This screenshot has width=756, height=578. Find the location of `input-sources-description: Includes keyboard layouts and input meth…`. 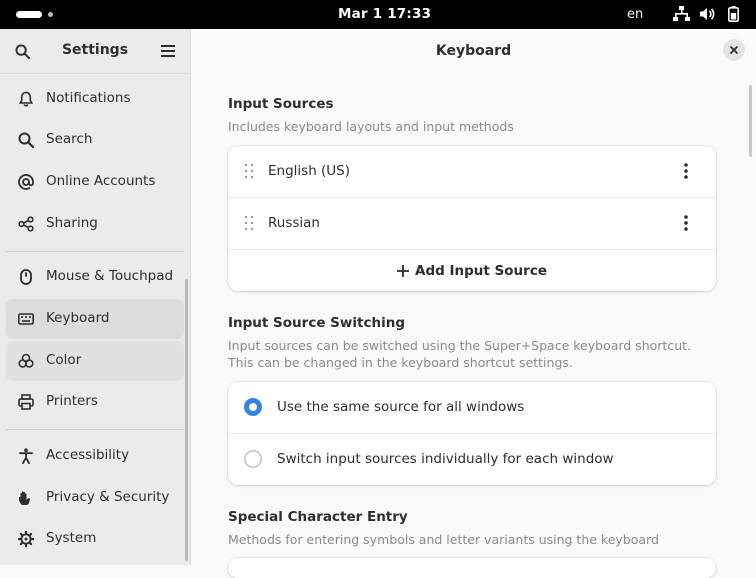

input-sources-description: Includes keyboard layouts and input meth… is located at coordinates (371, 126).